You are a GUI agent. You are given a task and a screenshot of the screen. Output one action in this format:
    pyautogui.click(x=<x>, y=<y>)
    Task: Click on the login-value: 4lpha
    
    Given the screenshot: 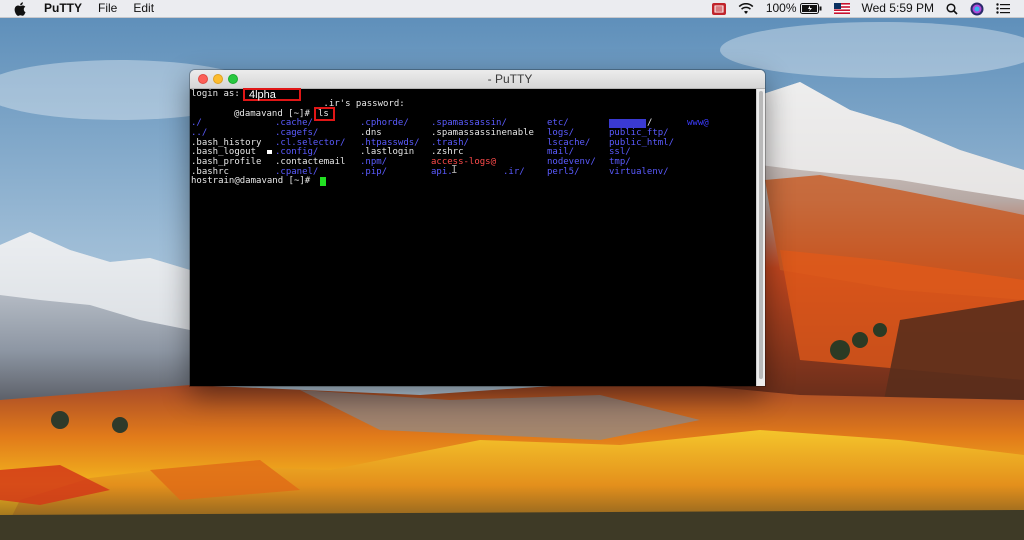 What is the action you would take?
    pyautogui.click(x=262, y=95)
    